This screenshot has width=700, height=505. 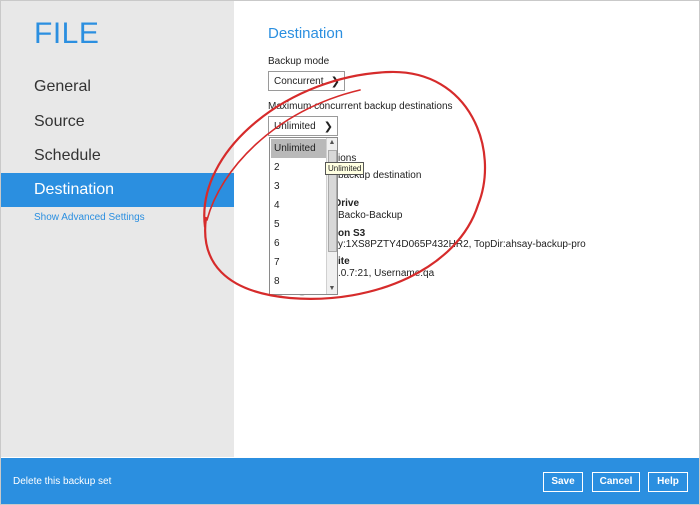 What do you see at coordinates (352, 233) in the screenshot?
I see `destination-name-fragment: on S3` at bounding box center [352, 233].